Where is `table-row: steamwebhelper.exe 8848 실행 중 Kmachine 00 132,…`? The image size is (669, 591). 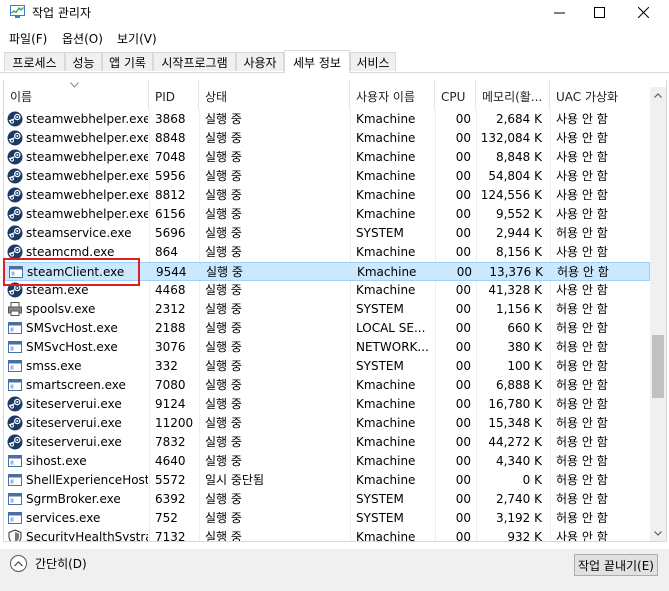
table-row: steamwebhelper.exe 8848 실행 중 Kmachine 00 132,… is located at coordinates (327, 138).